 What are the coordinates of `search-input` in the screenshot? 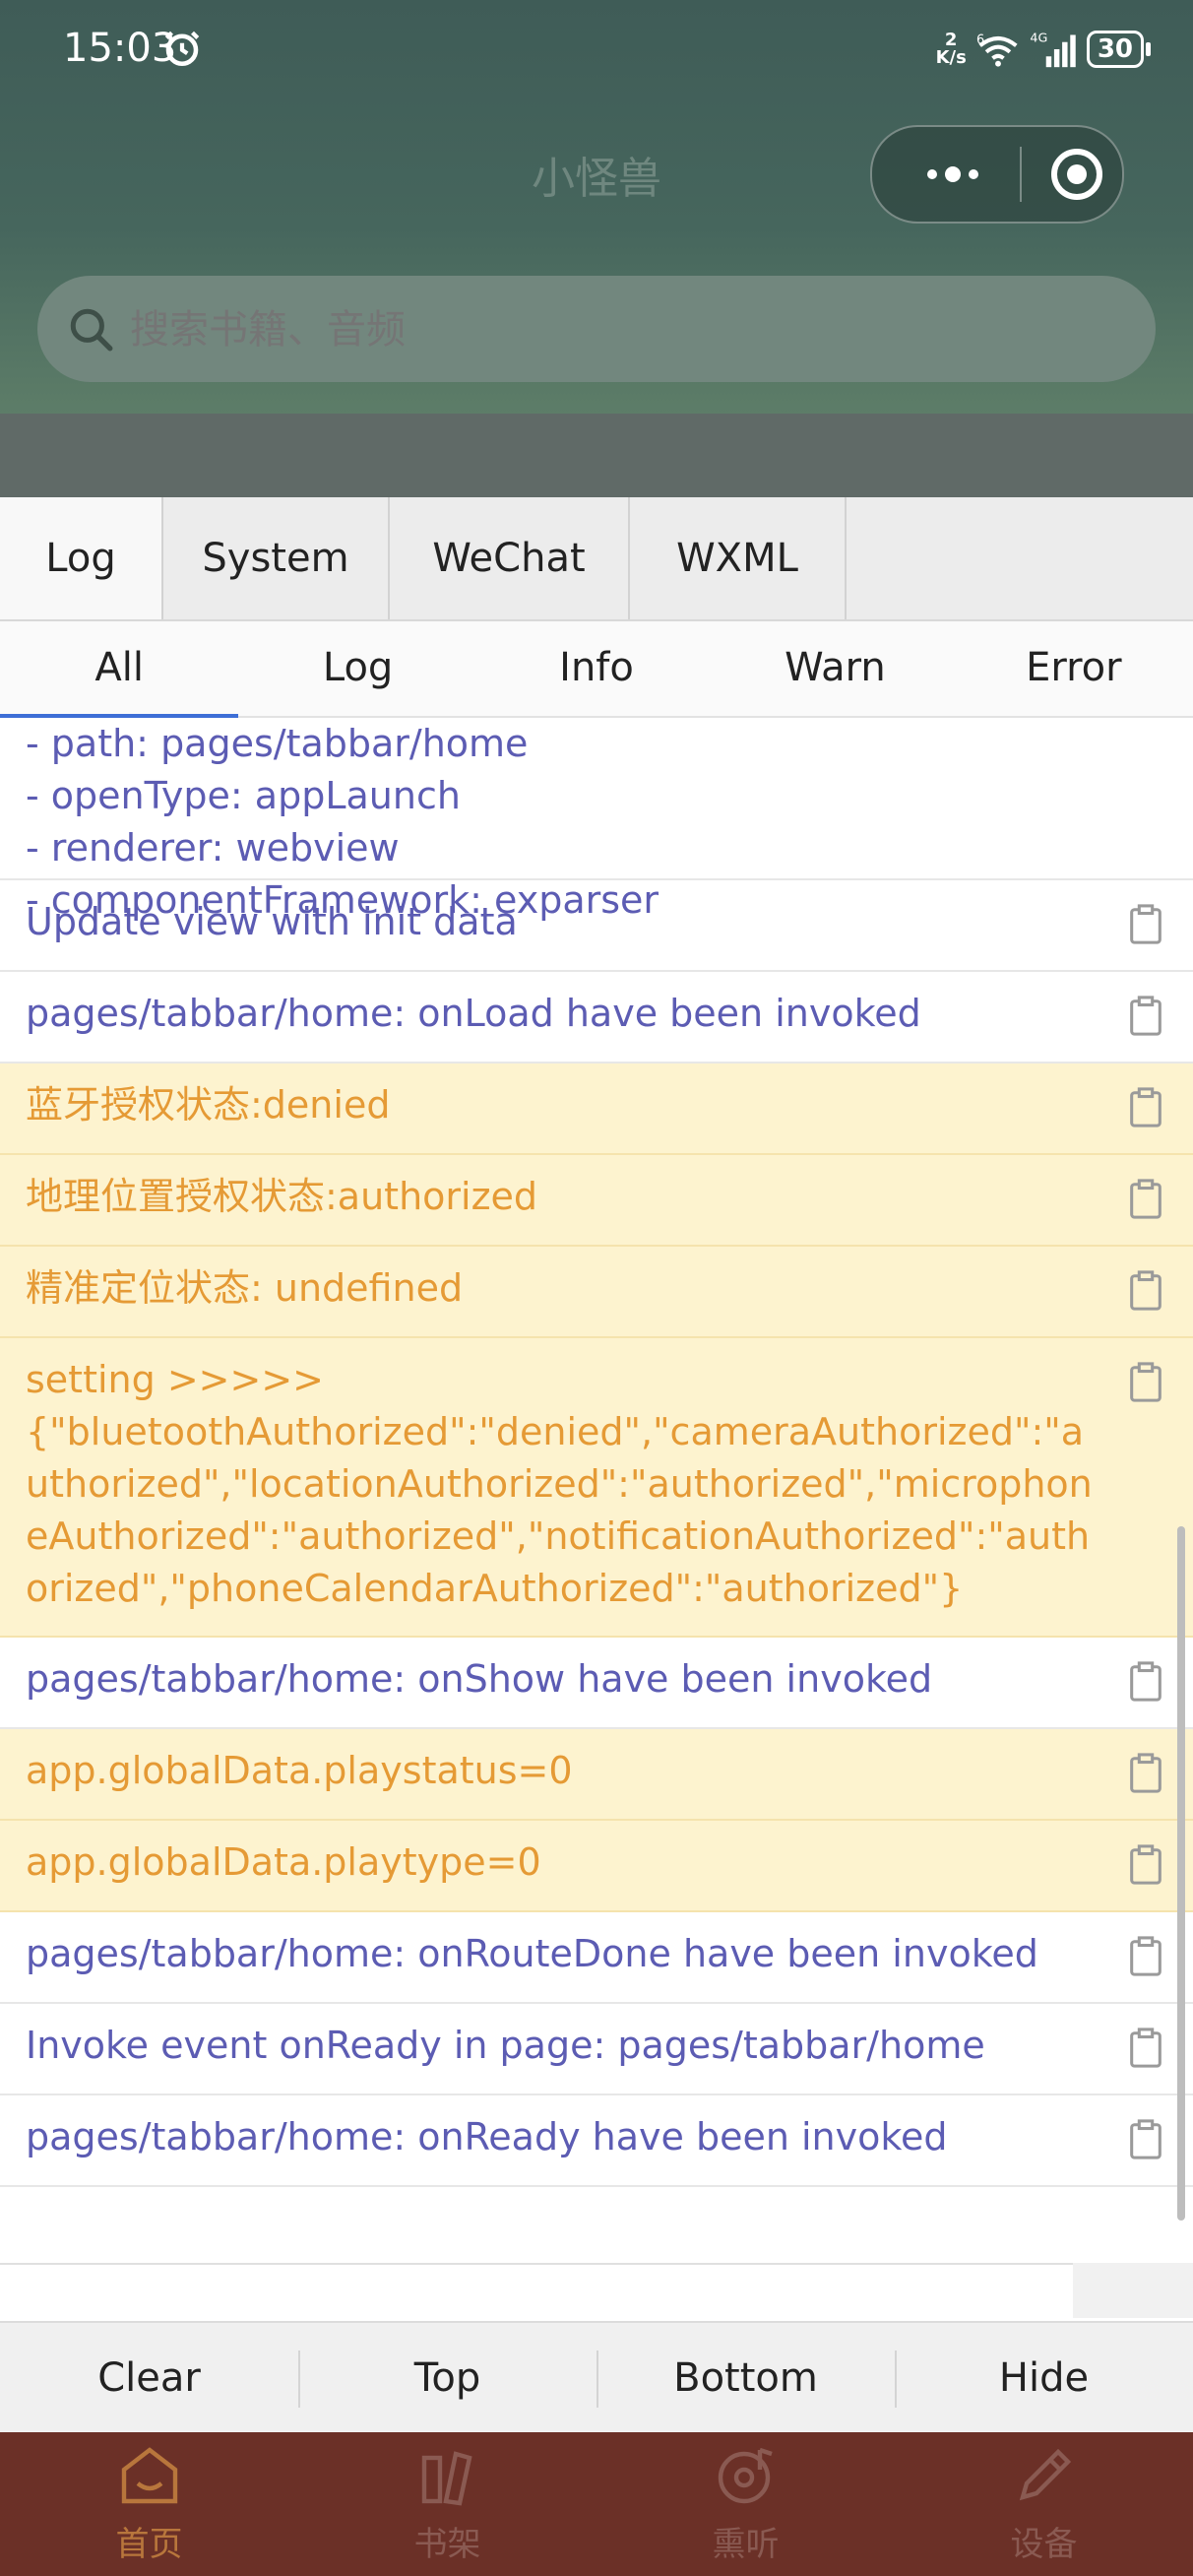 It's located at (622, 330).